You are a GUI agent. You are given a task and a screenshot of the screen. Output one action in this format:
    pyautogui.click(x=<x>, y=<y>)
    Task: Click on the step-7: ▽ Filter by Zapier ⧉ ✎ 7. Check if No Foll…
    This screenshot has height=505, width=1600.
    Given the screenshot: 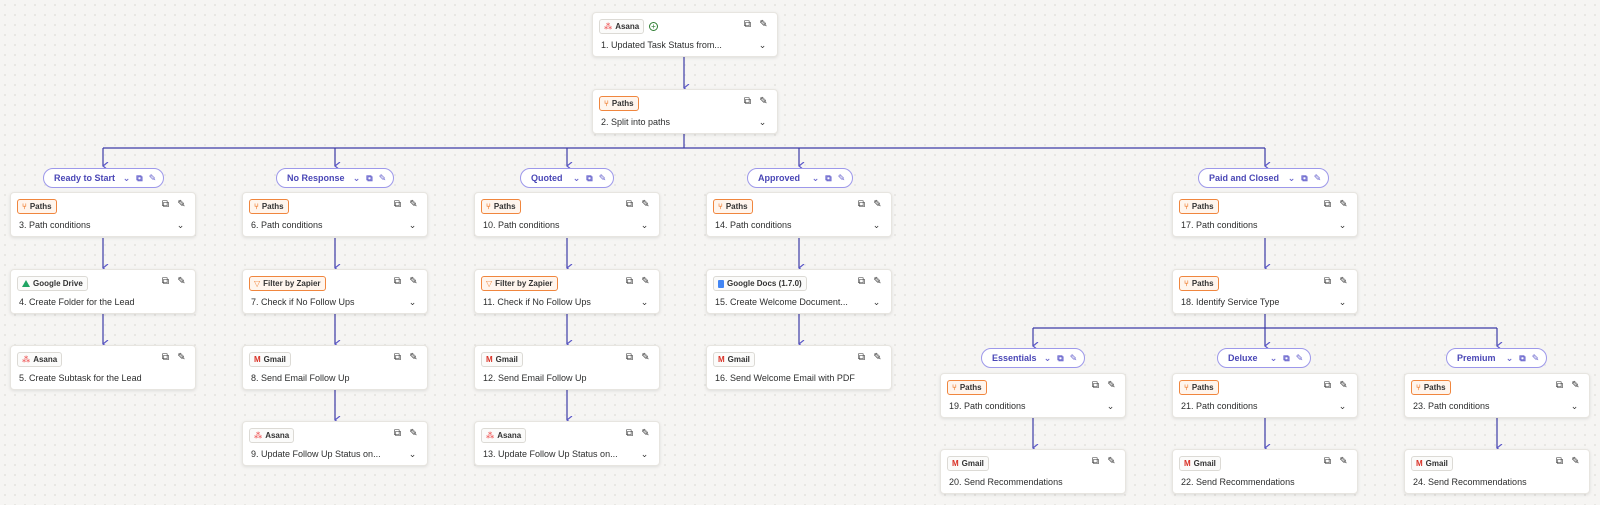 What is the action you would take?
    pyautogui.click(x=335, y=291)
    